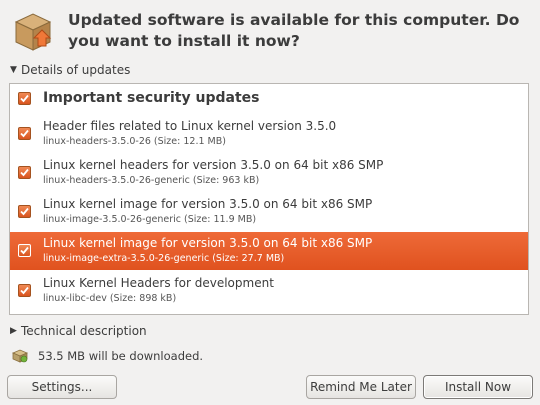 Image resolution: width=540 pixels, height=405 pixels. I want to click on triangle-down-icon: ▼, so click(13, 70).